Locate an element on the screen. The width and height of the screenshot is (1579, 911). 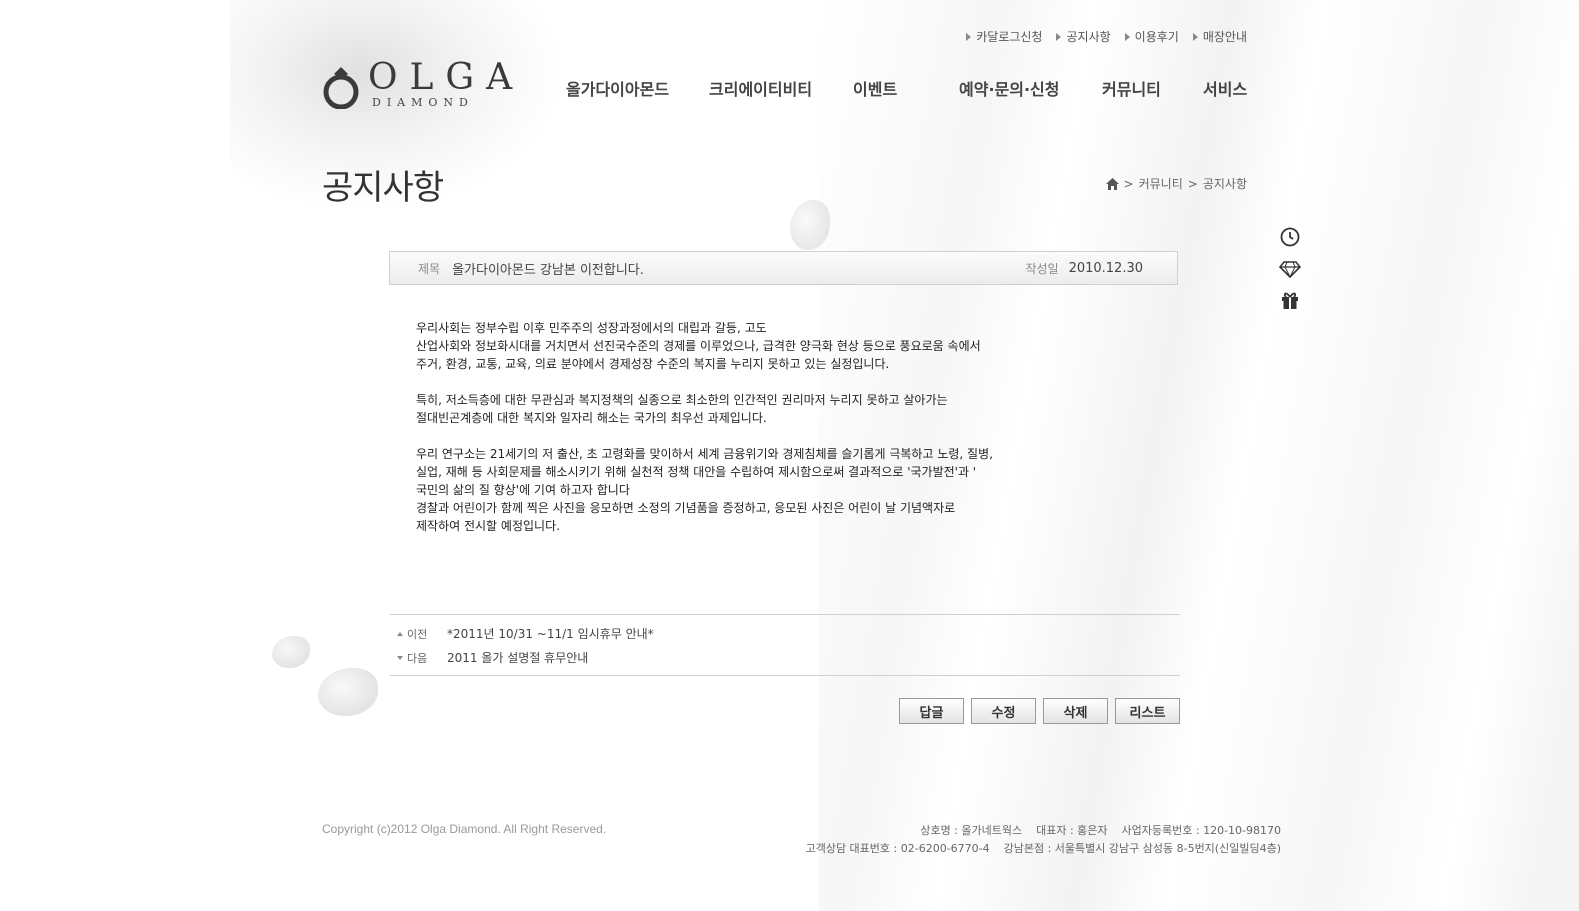
date-label: 작성일 is located at coordinates (1042, 268).